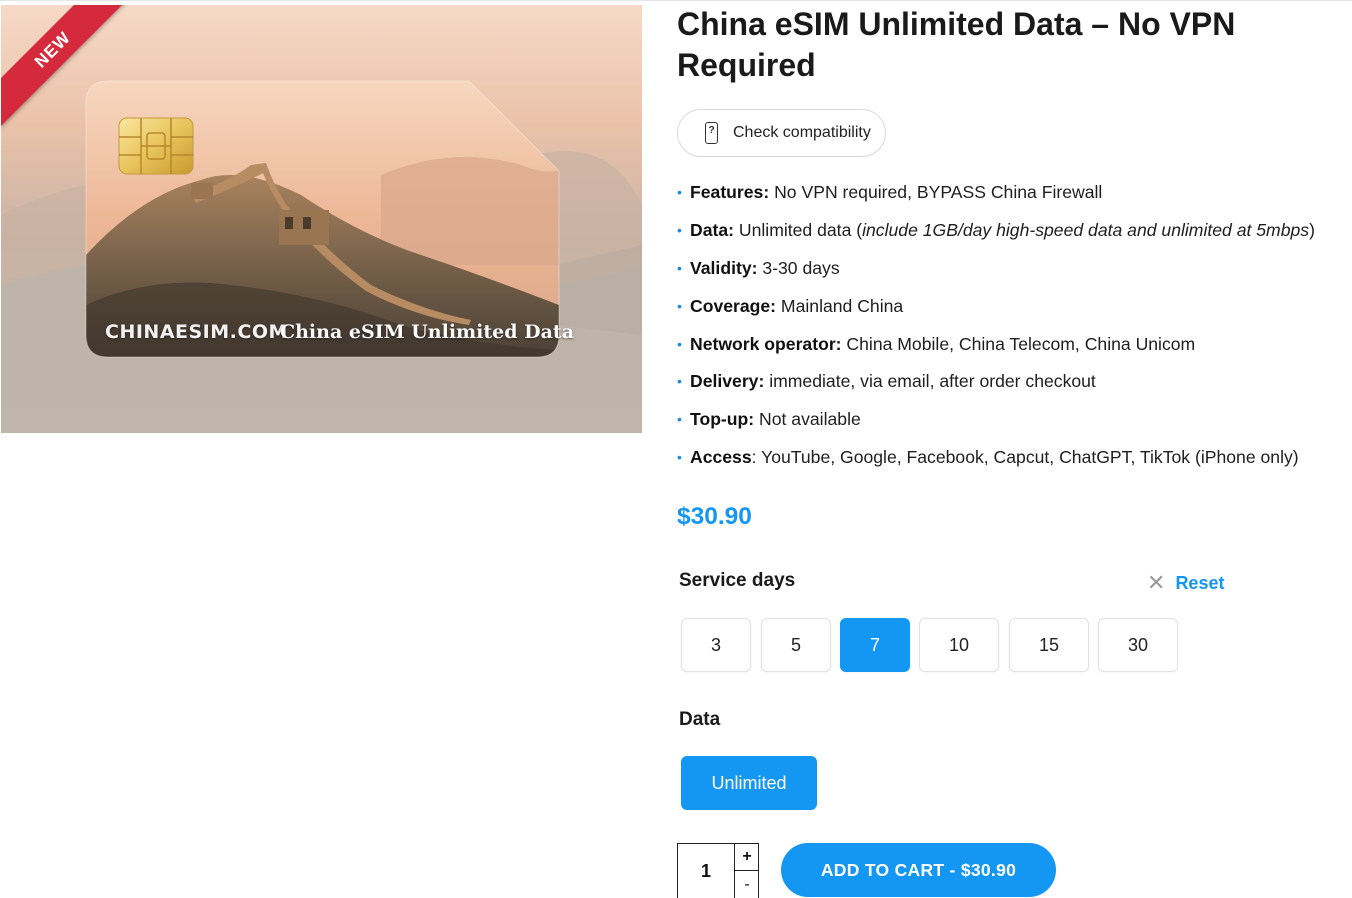  I want to click on quantity-stepper: 1 + -, so click(718, 870).